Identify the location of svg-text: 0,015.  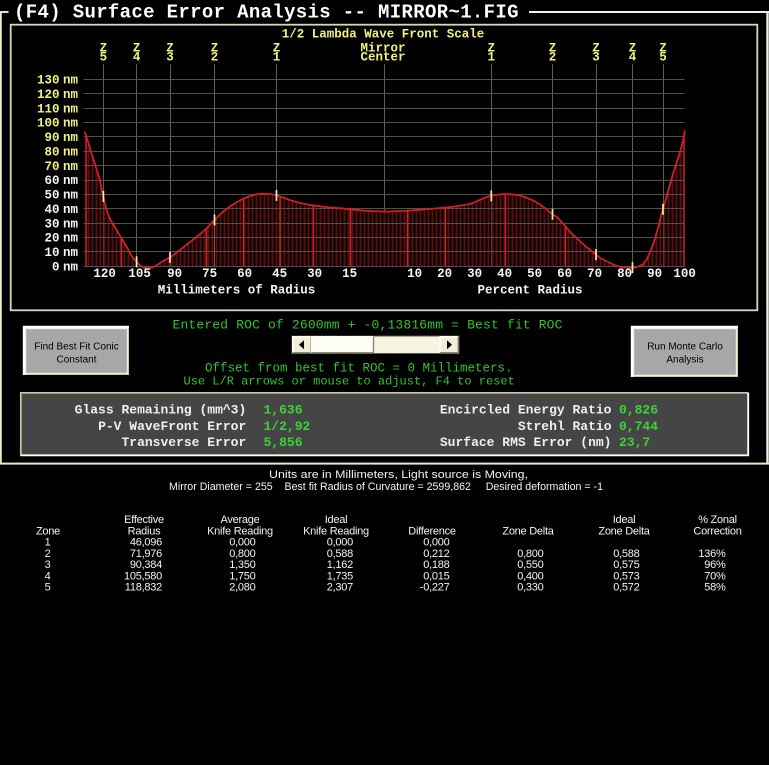
(436, 576).